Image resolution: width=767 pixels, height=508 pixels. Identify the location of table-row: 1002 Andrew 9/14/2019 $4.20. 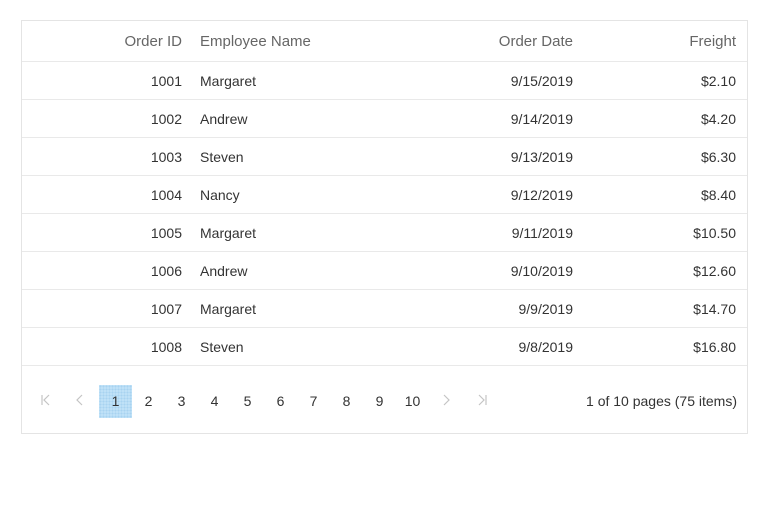
(384, 119).